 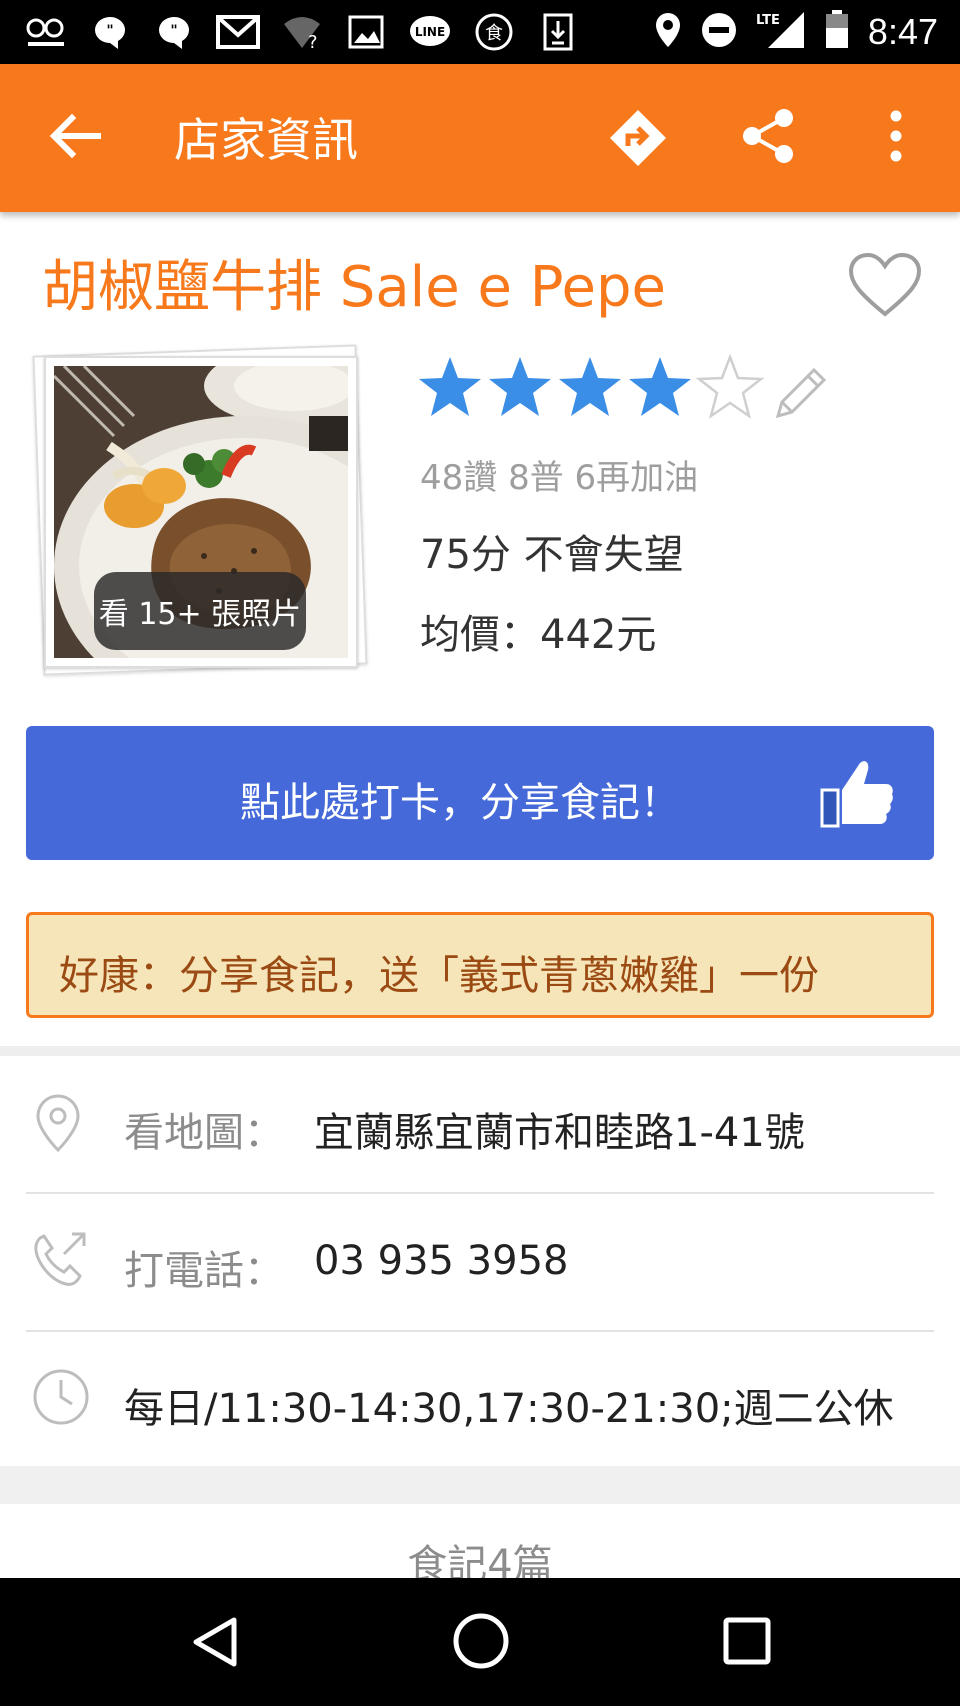 I want to click on promo-text: 好康：分享食記，送「義式青蔥嫩雞」一份, so click(x=439, y=976).